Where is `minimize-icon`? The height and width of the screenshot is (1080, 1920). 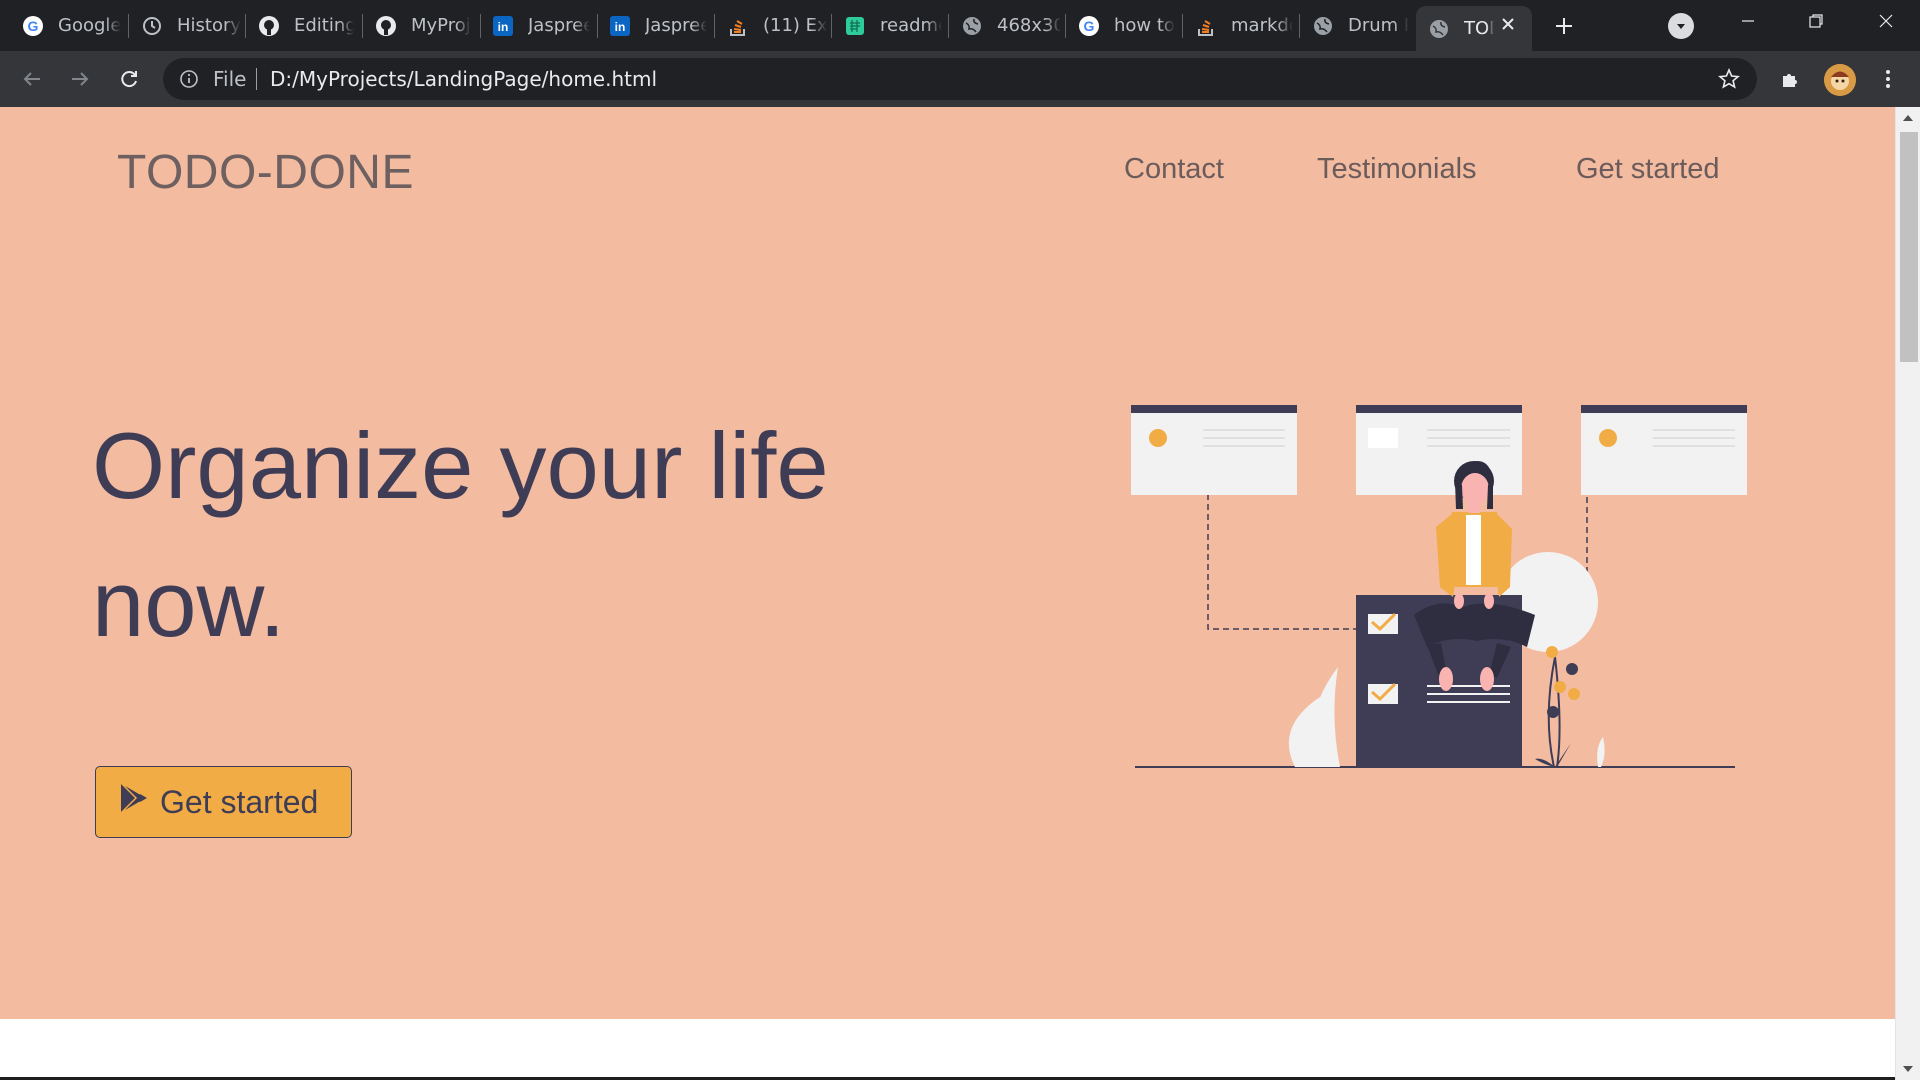 minimize-icon is located at coordinates (1748, 21).